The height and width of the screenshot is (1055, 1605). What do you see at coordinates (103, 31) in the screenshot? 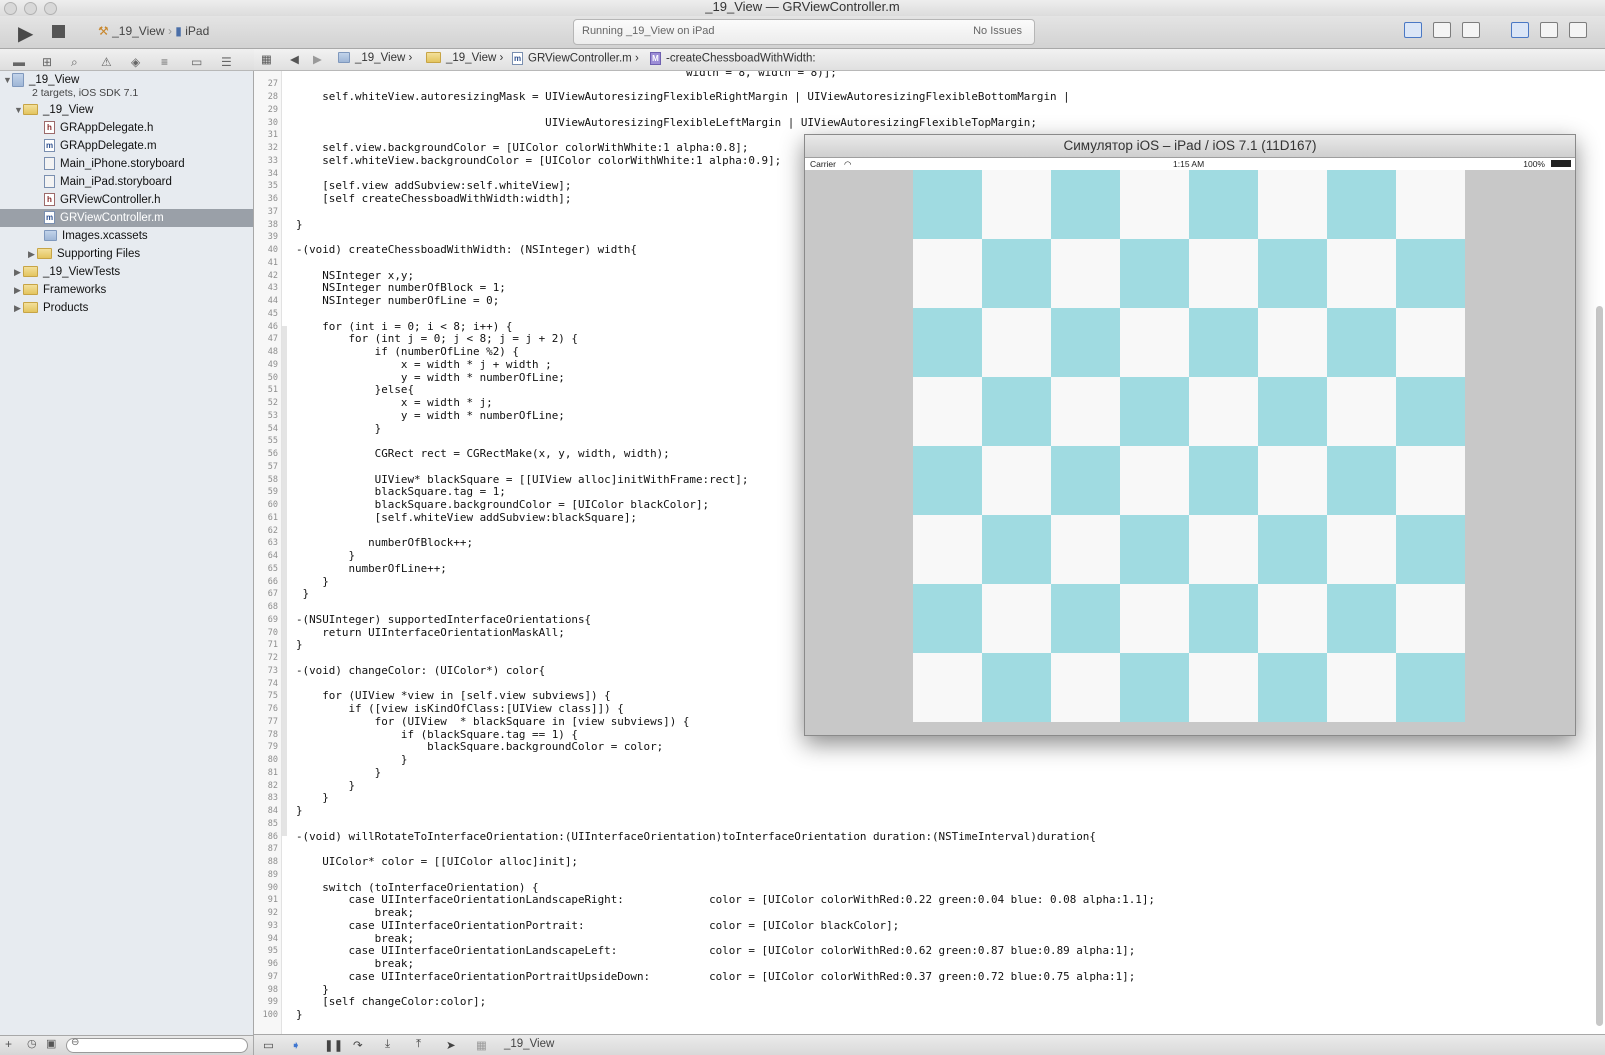
I see `app-target-icon: ⚒` at bounding box center [103, 31].